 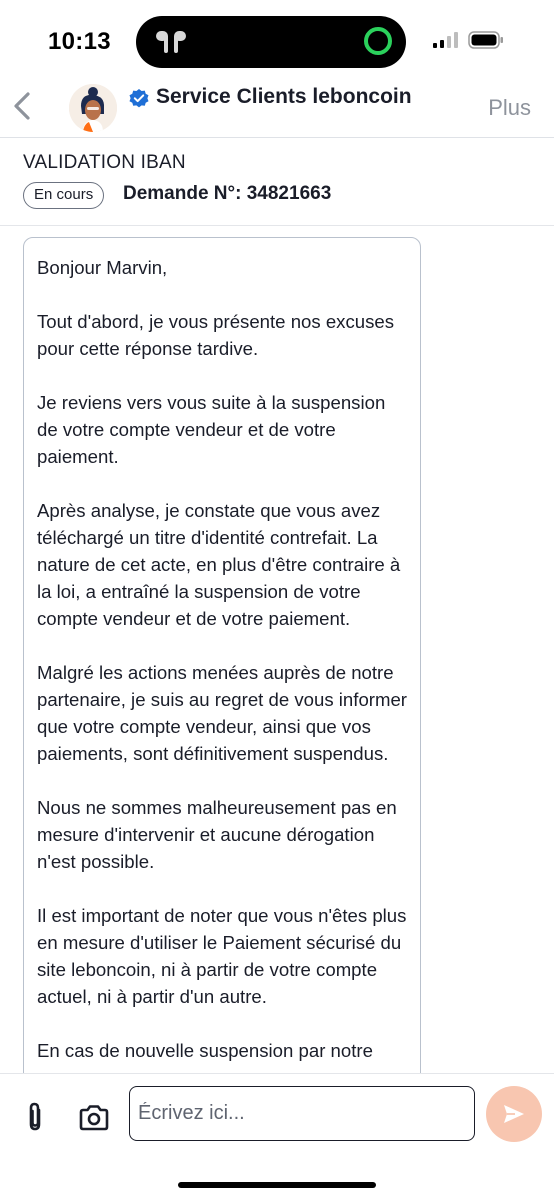 What do you see at coordinates (94, 1118) in the screenshot?
I see `camera-icon` at bounding box center [94, 1118].